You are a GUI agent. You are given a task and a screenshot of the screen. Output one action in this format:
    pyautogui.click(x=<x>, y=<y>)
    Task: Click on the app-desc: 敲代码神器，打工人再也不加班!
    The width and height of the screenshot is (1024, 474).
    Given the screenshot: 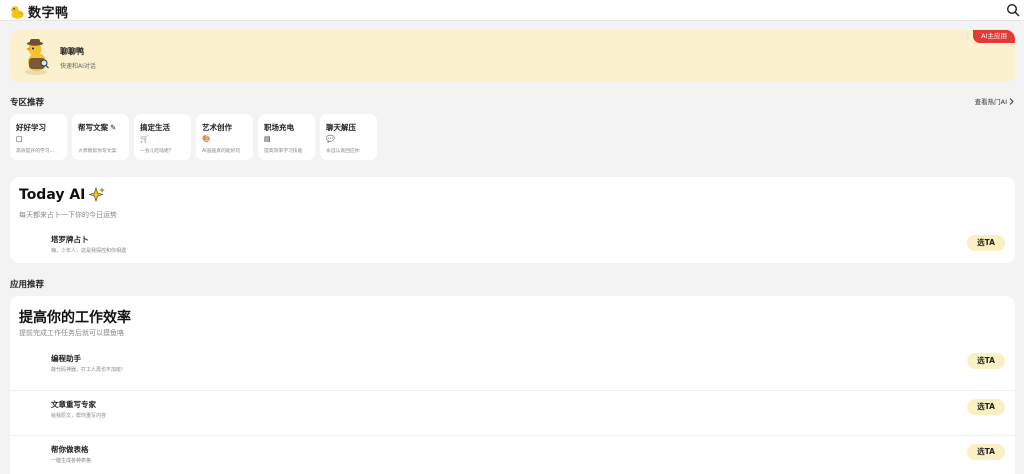 What is the action you would take?
    pyautogui.click(x=87, y=370)
    